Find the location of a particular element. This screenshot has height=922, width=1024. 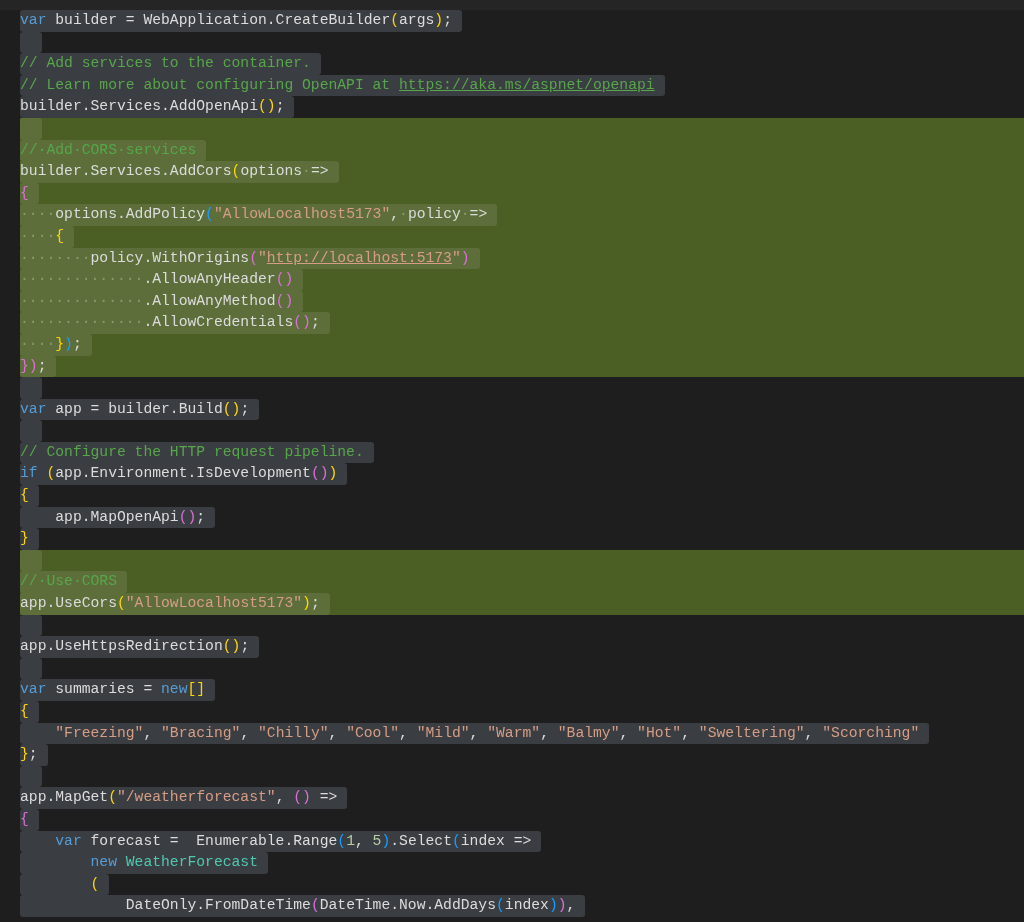

link: https://aka.ms/aspnet/openapi is located at coordinates (527, 84).